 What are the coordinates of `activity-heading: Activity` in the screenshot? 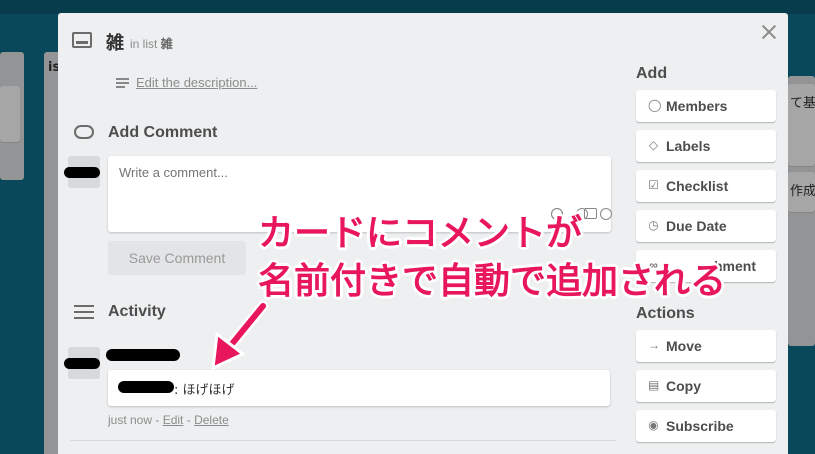 It's located at (137, 311).